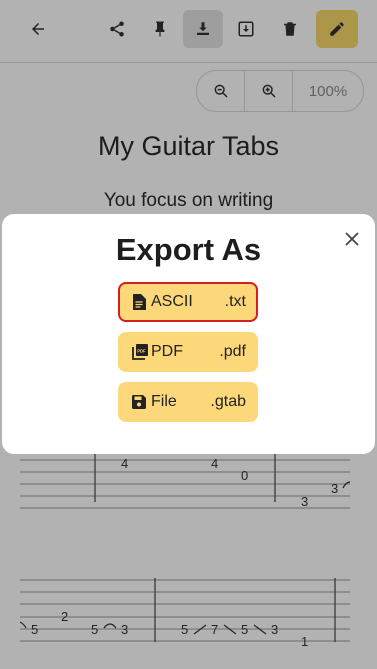 This screenshot has width=377, height=669. Describe the element at coordinates (140, 302) in the screenshot. I see `text-file-icon` at that location.